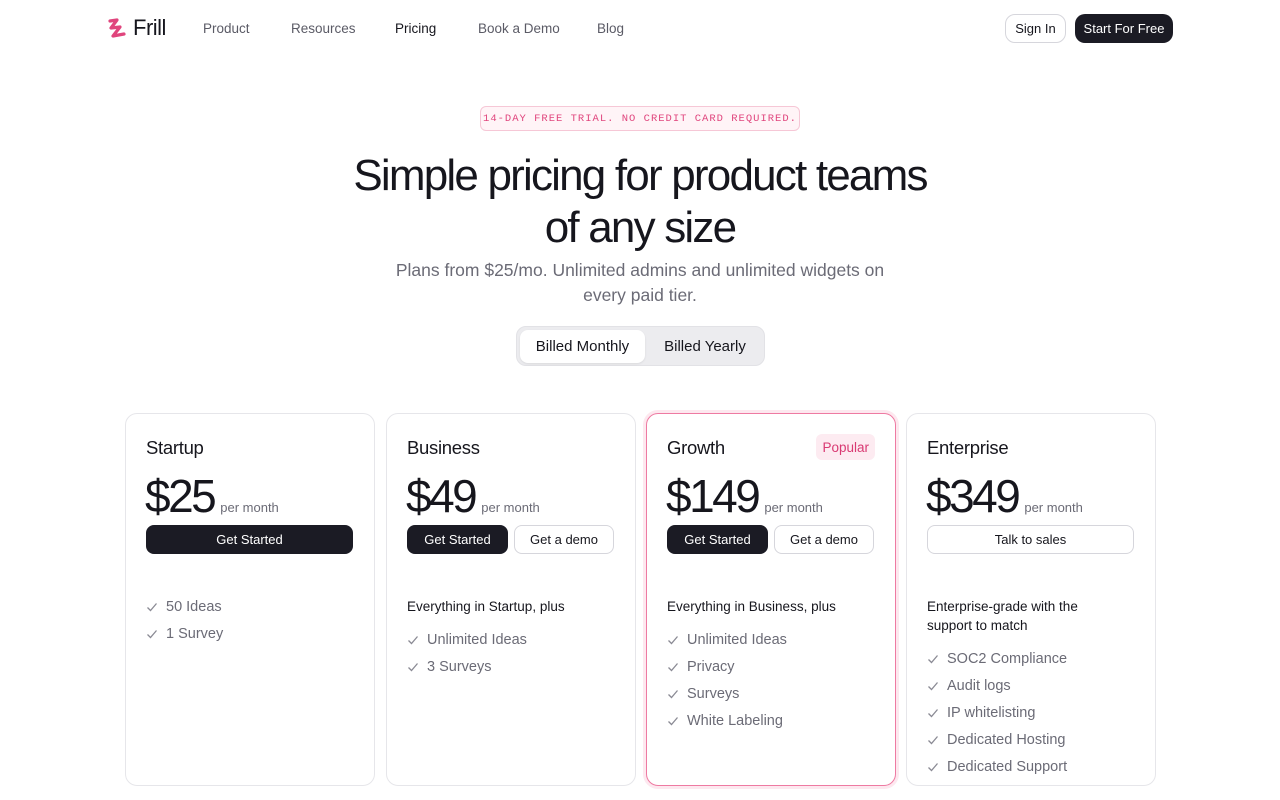 Image resolution: width=1280 pixels, height=800 pixels. I want to click on feature-item: 50 Ideas, so click(184, 606).